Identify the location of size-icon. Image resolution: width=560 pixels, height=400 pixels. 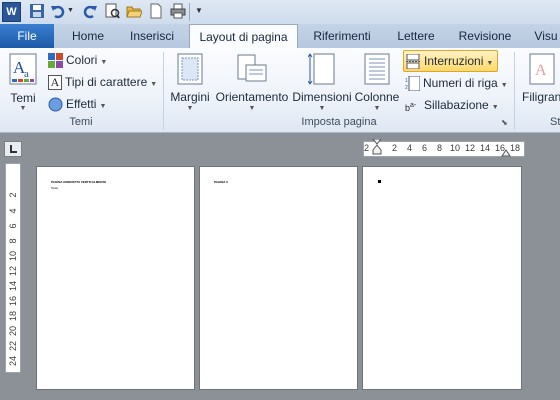
(321, 69).